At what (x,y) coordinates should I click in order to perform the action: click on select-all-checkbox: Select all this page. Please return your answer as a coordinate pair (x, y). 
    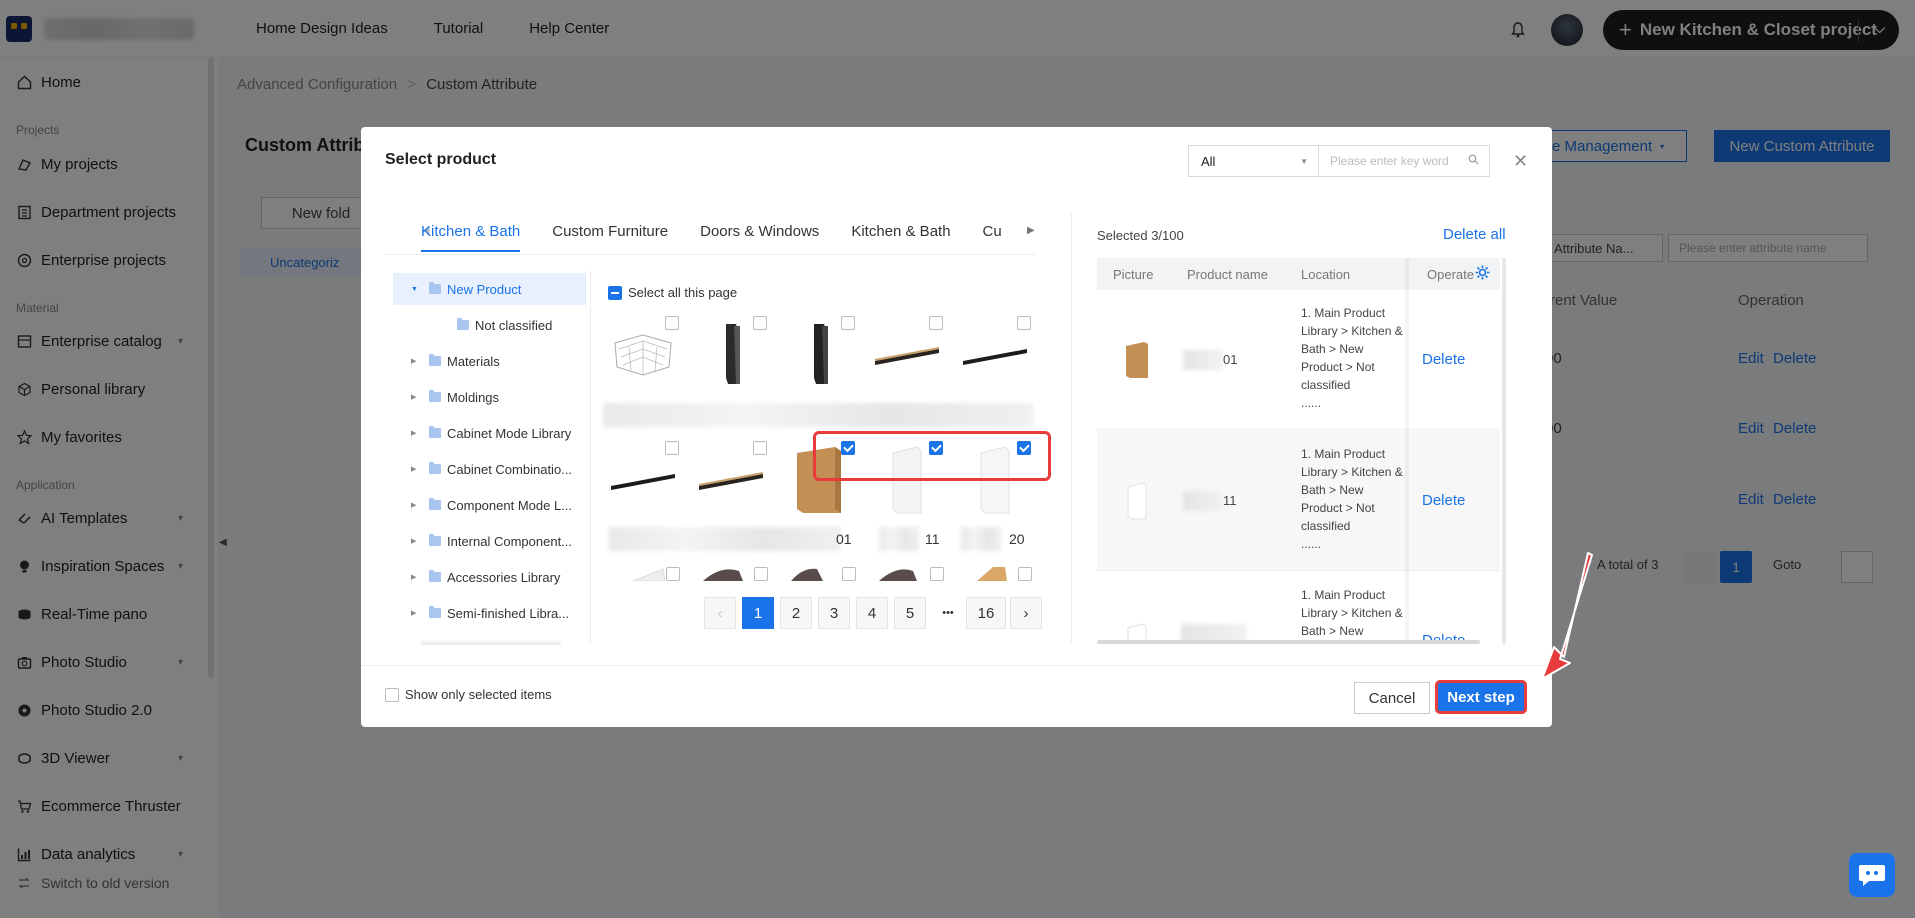
    Looking at the image, I should click on (672, 292).